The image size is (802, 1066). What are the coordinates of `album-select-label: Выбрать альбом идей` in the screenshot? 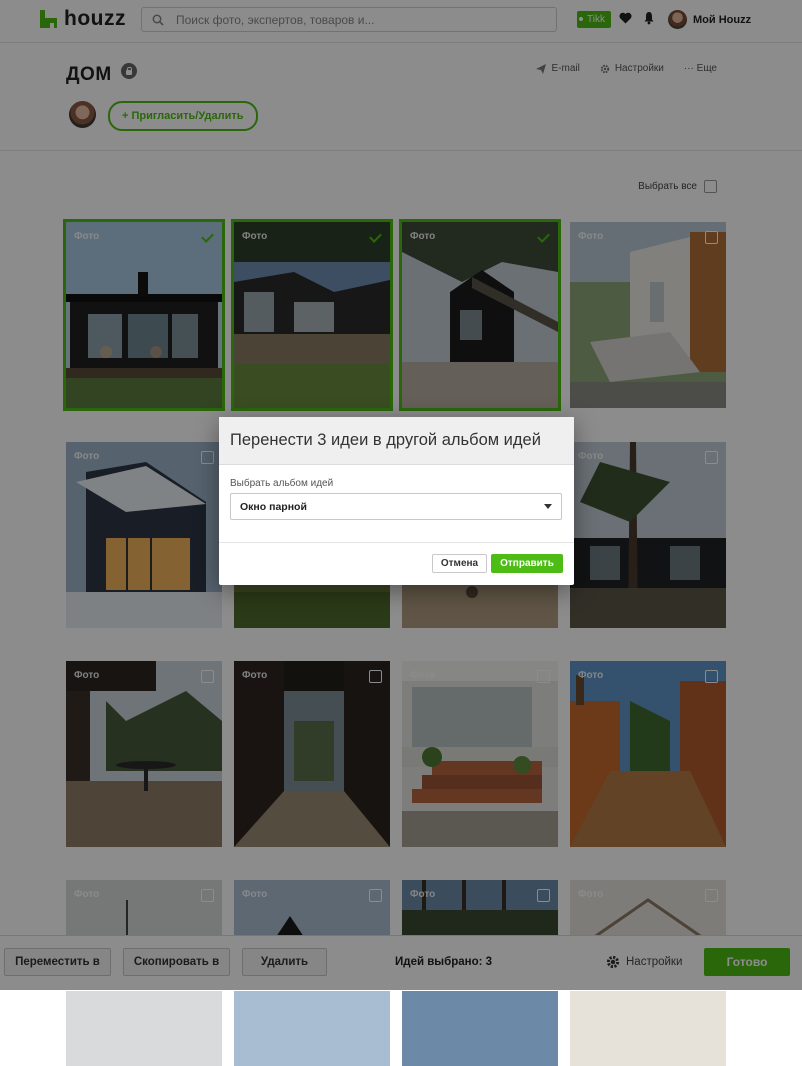 It's located at (282, 483).